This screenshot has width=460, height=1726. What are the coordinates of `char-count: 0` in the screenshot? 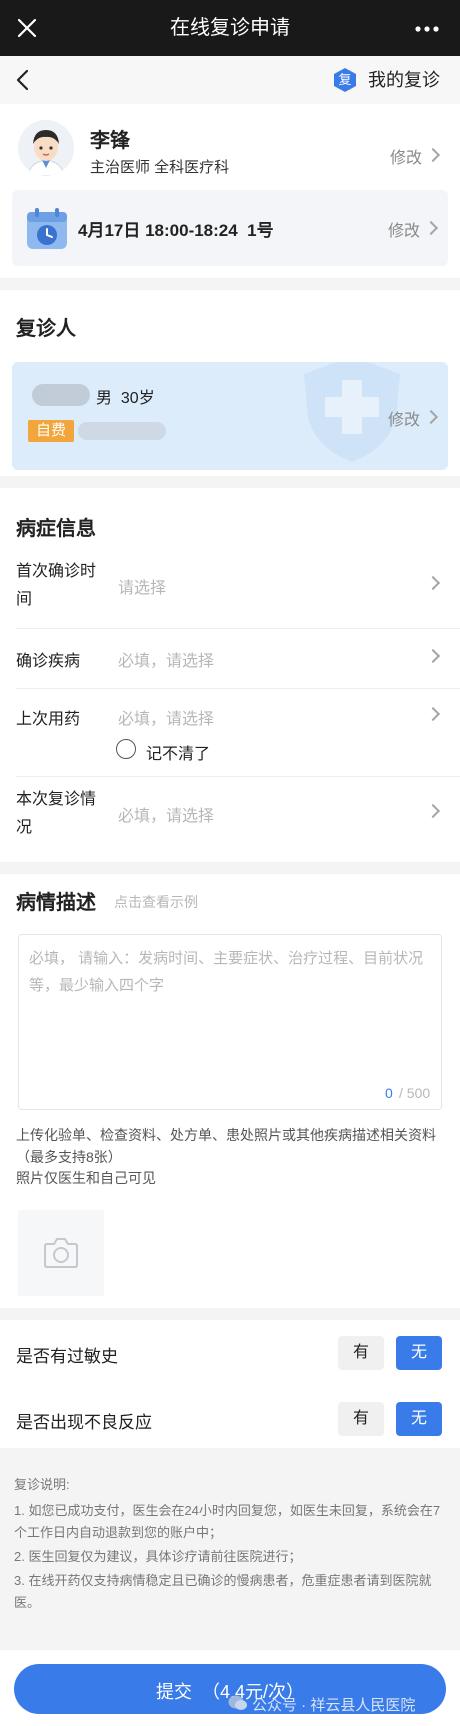 It's located at (389, 1093).